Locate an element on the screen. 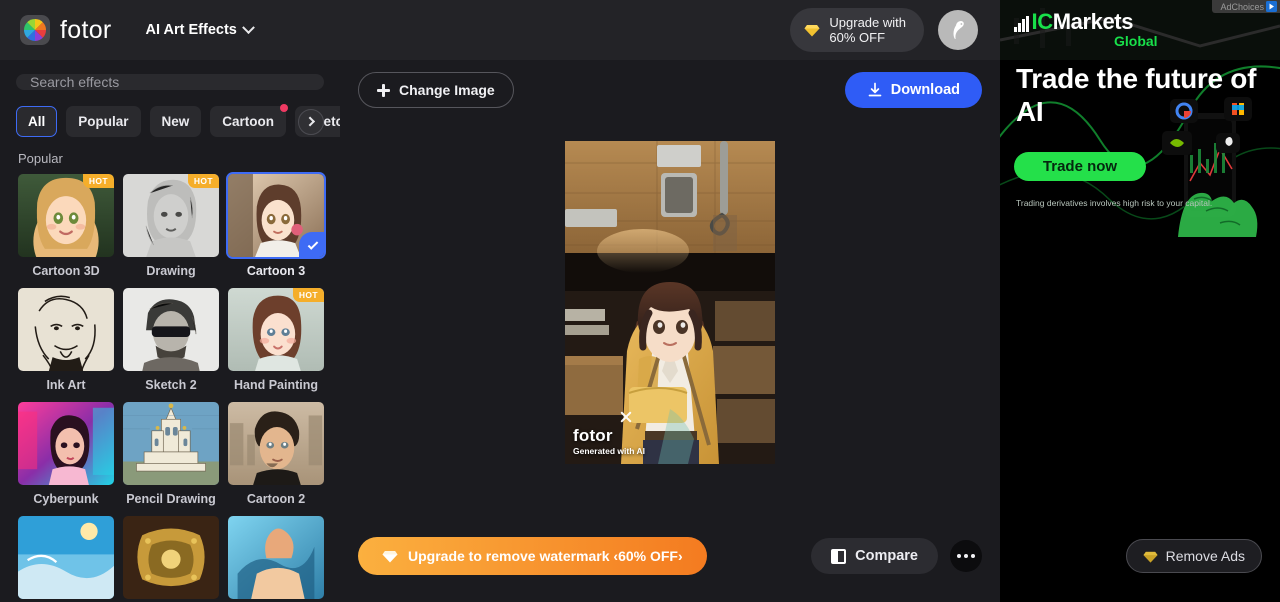 Image resolution: width=1280 pixels, height=602 pixels. compare-panels-icon is located at coordinates (839, 556).